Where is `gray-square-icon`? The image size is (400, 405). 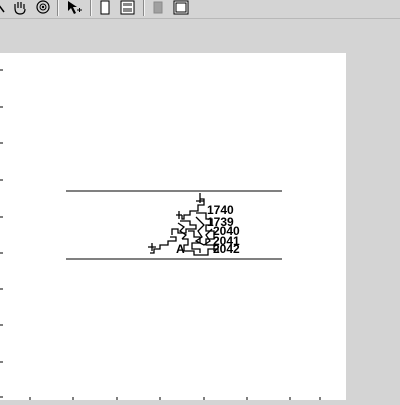
gray-square-icon is located at coordinates (158, 8).